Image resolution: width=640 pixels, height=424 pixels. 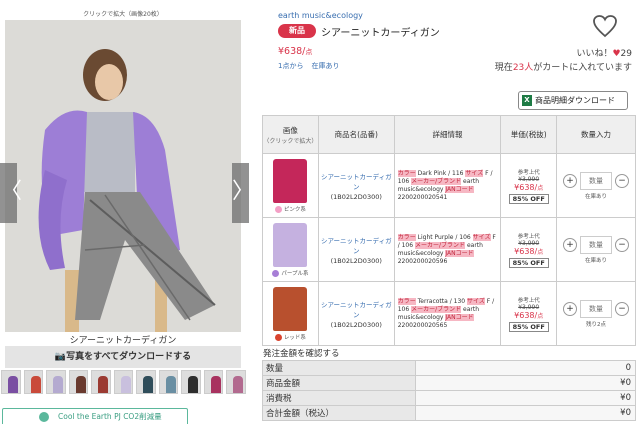 I want to click on total-label: 消費税, so click(x=339, y=398).